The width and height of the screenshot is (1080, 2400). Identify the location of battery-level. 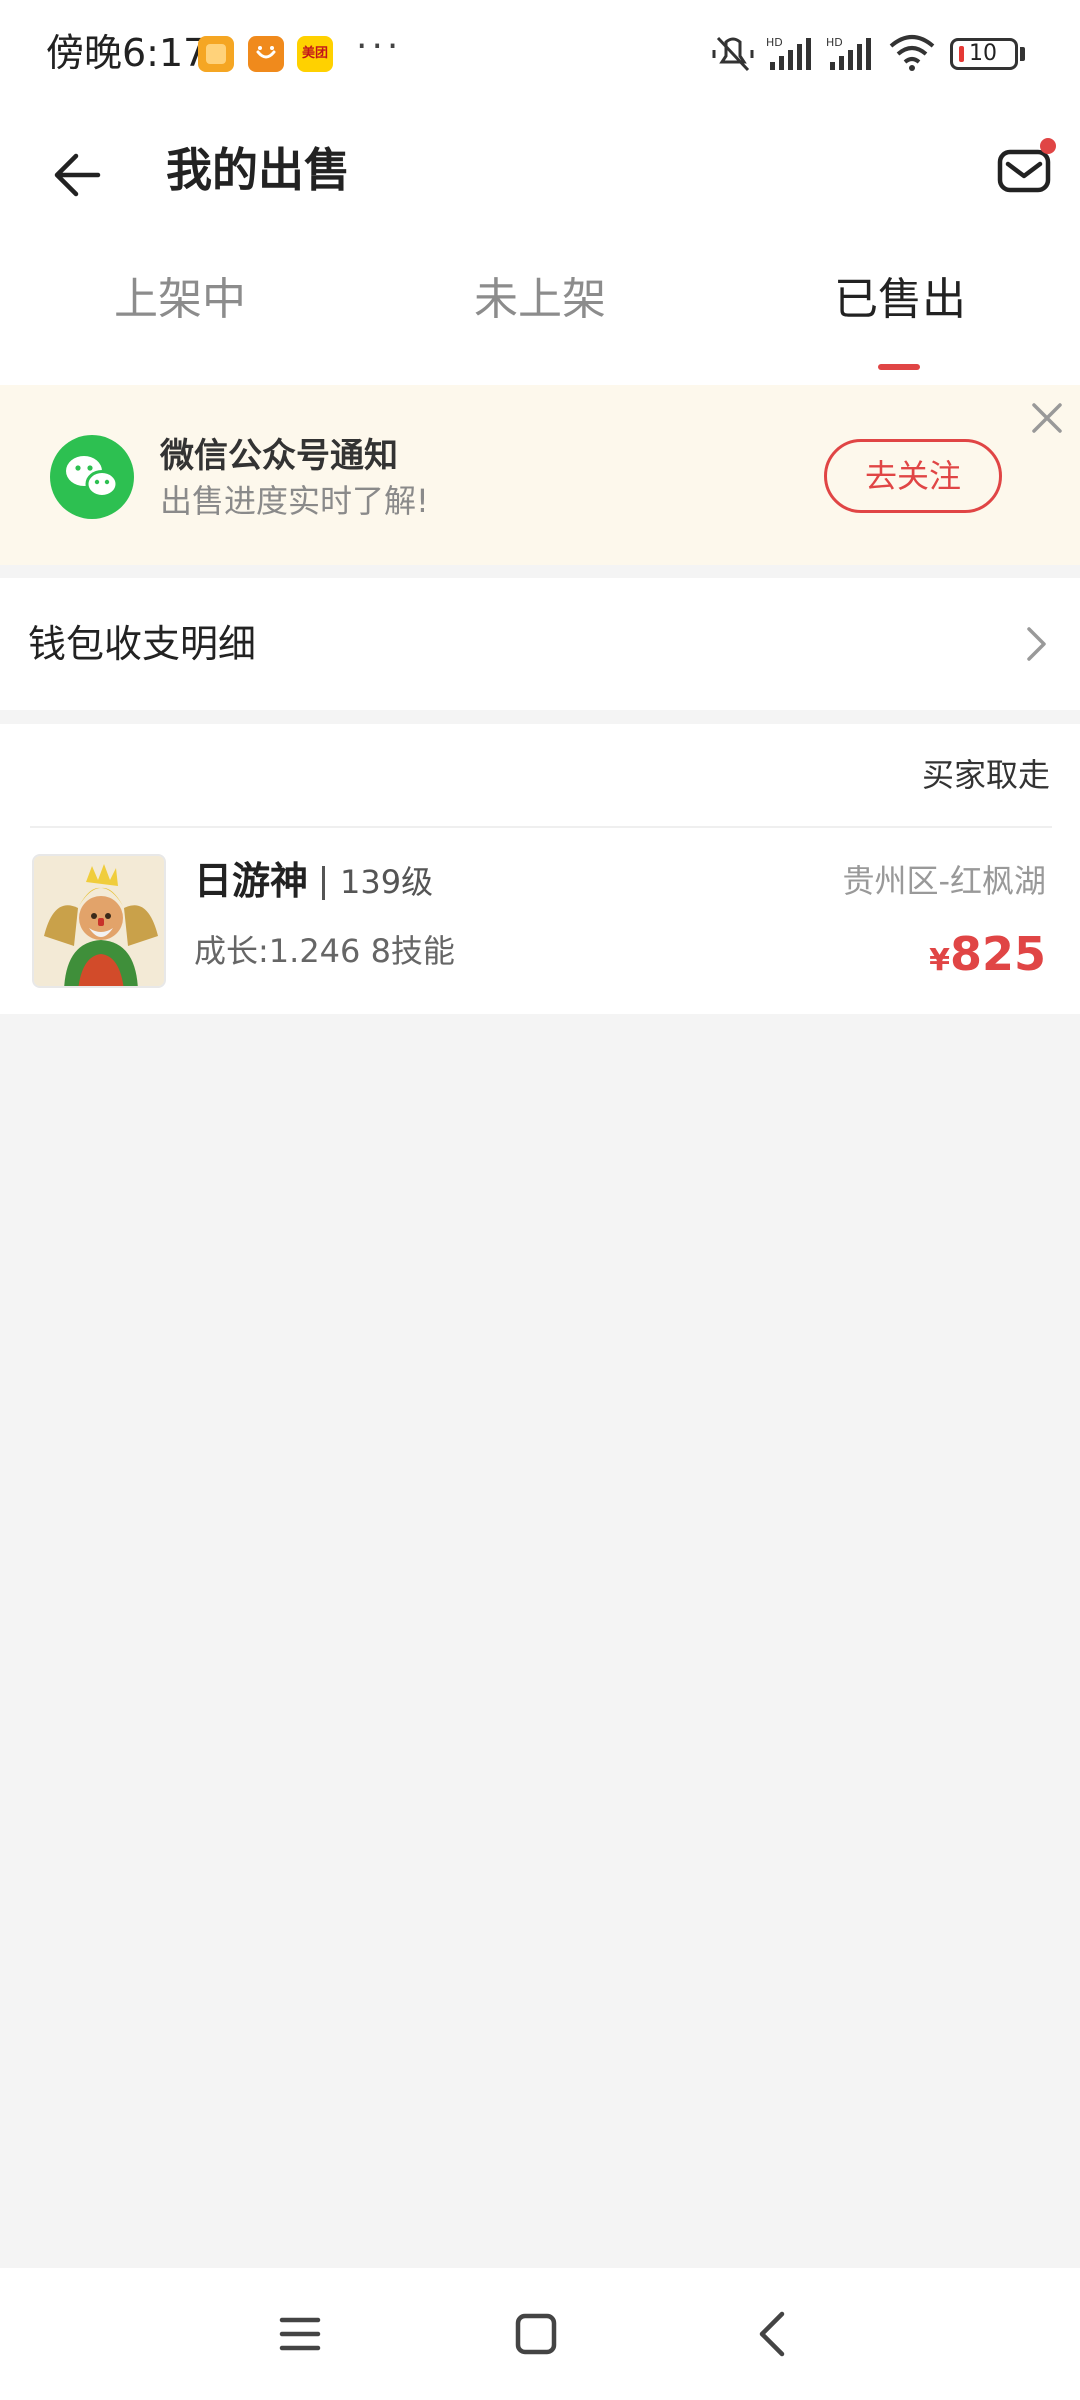
(961, 54).